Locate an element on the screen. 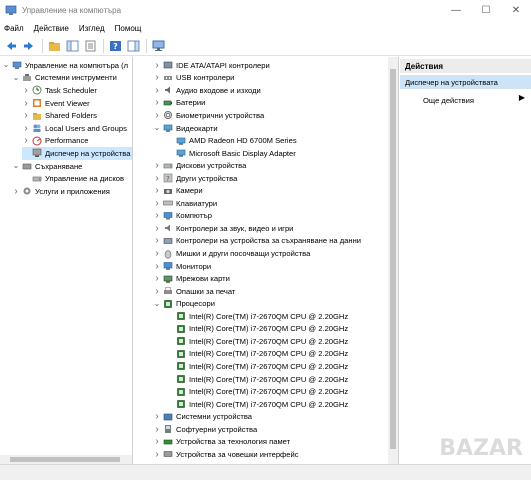  maximize-button: ☐ is located at coordinates (486, 10).